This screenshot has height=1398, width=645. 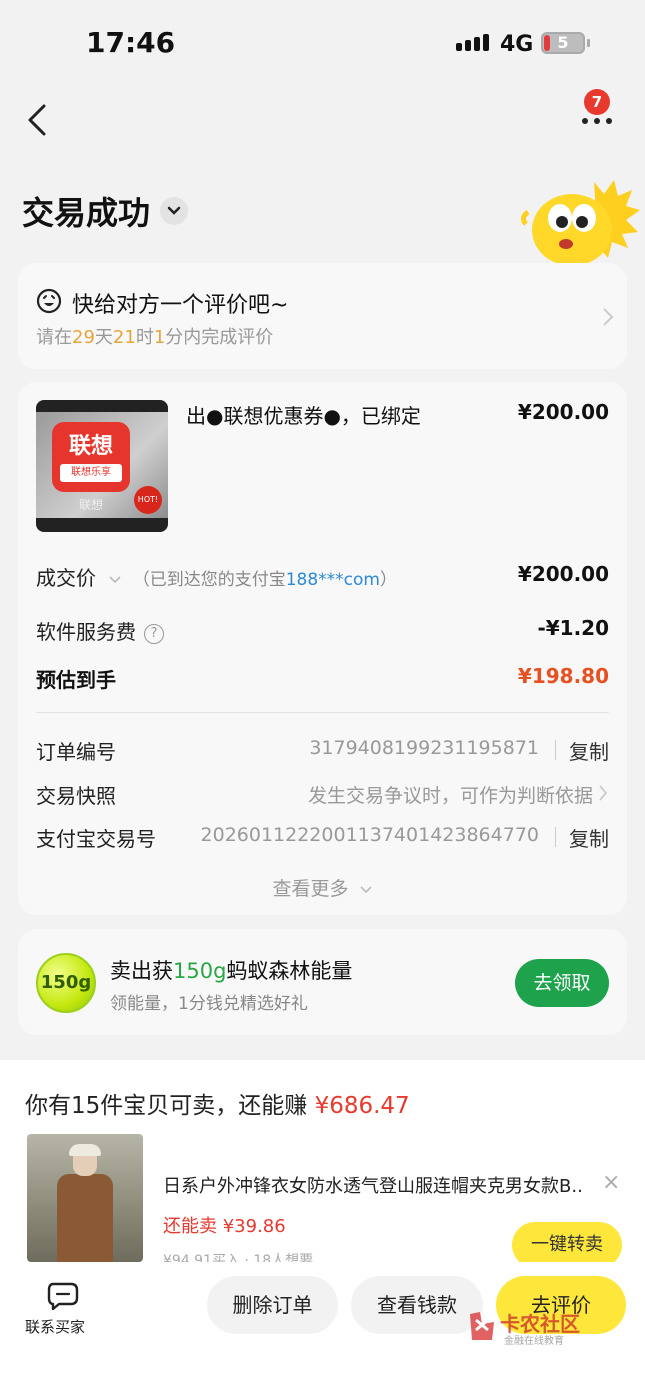 What do you see at coordinates (573, 628) in the screenshot?
I see `service-fee-value: -¥1.20` at bounding box center [573, 628].